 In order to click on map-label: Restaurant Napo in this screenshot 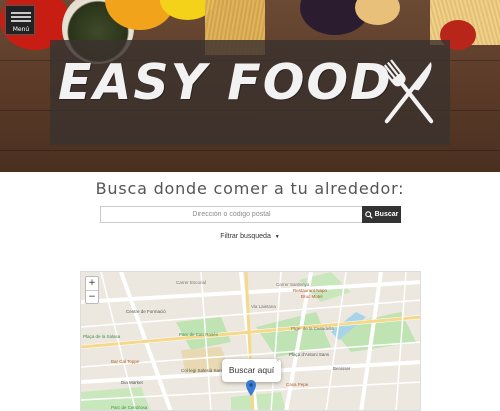, I will do `click(310, 290)`.